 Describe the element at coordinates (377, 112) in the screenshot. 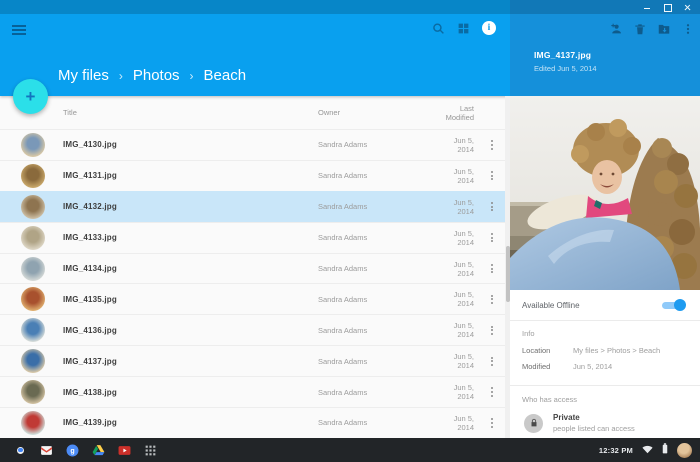

I see `column-owner: Owner` at that location.